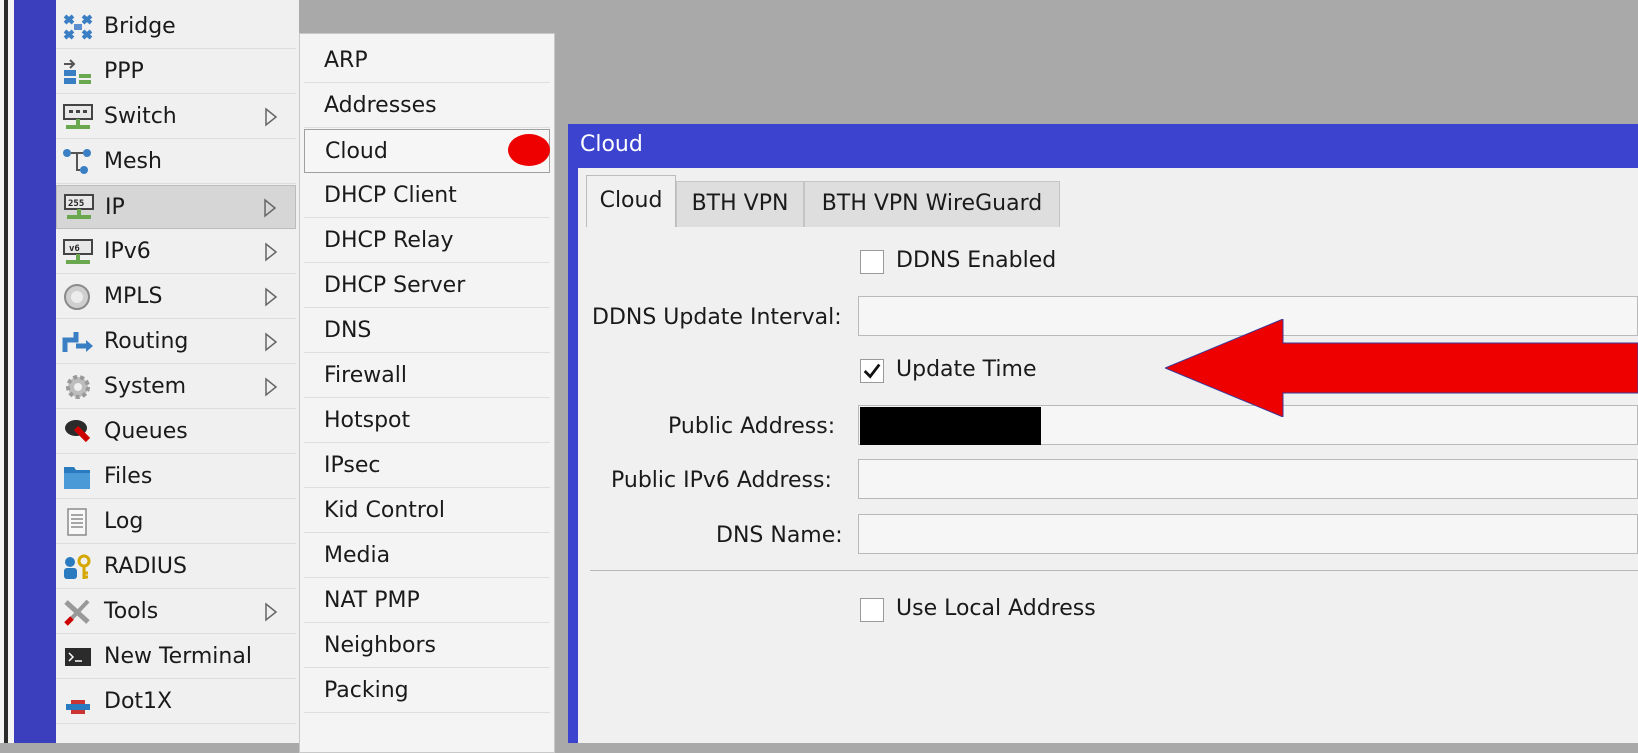 Image resolution: width=1638 pixels, height=753 pixels. What do you see at coordinates (1248, 479) in the screenshot?
I see `public-ipv6-address-field` at bounding box center [1248, 479].